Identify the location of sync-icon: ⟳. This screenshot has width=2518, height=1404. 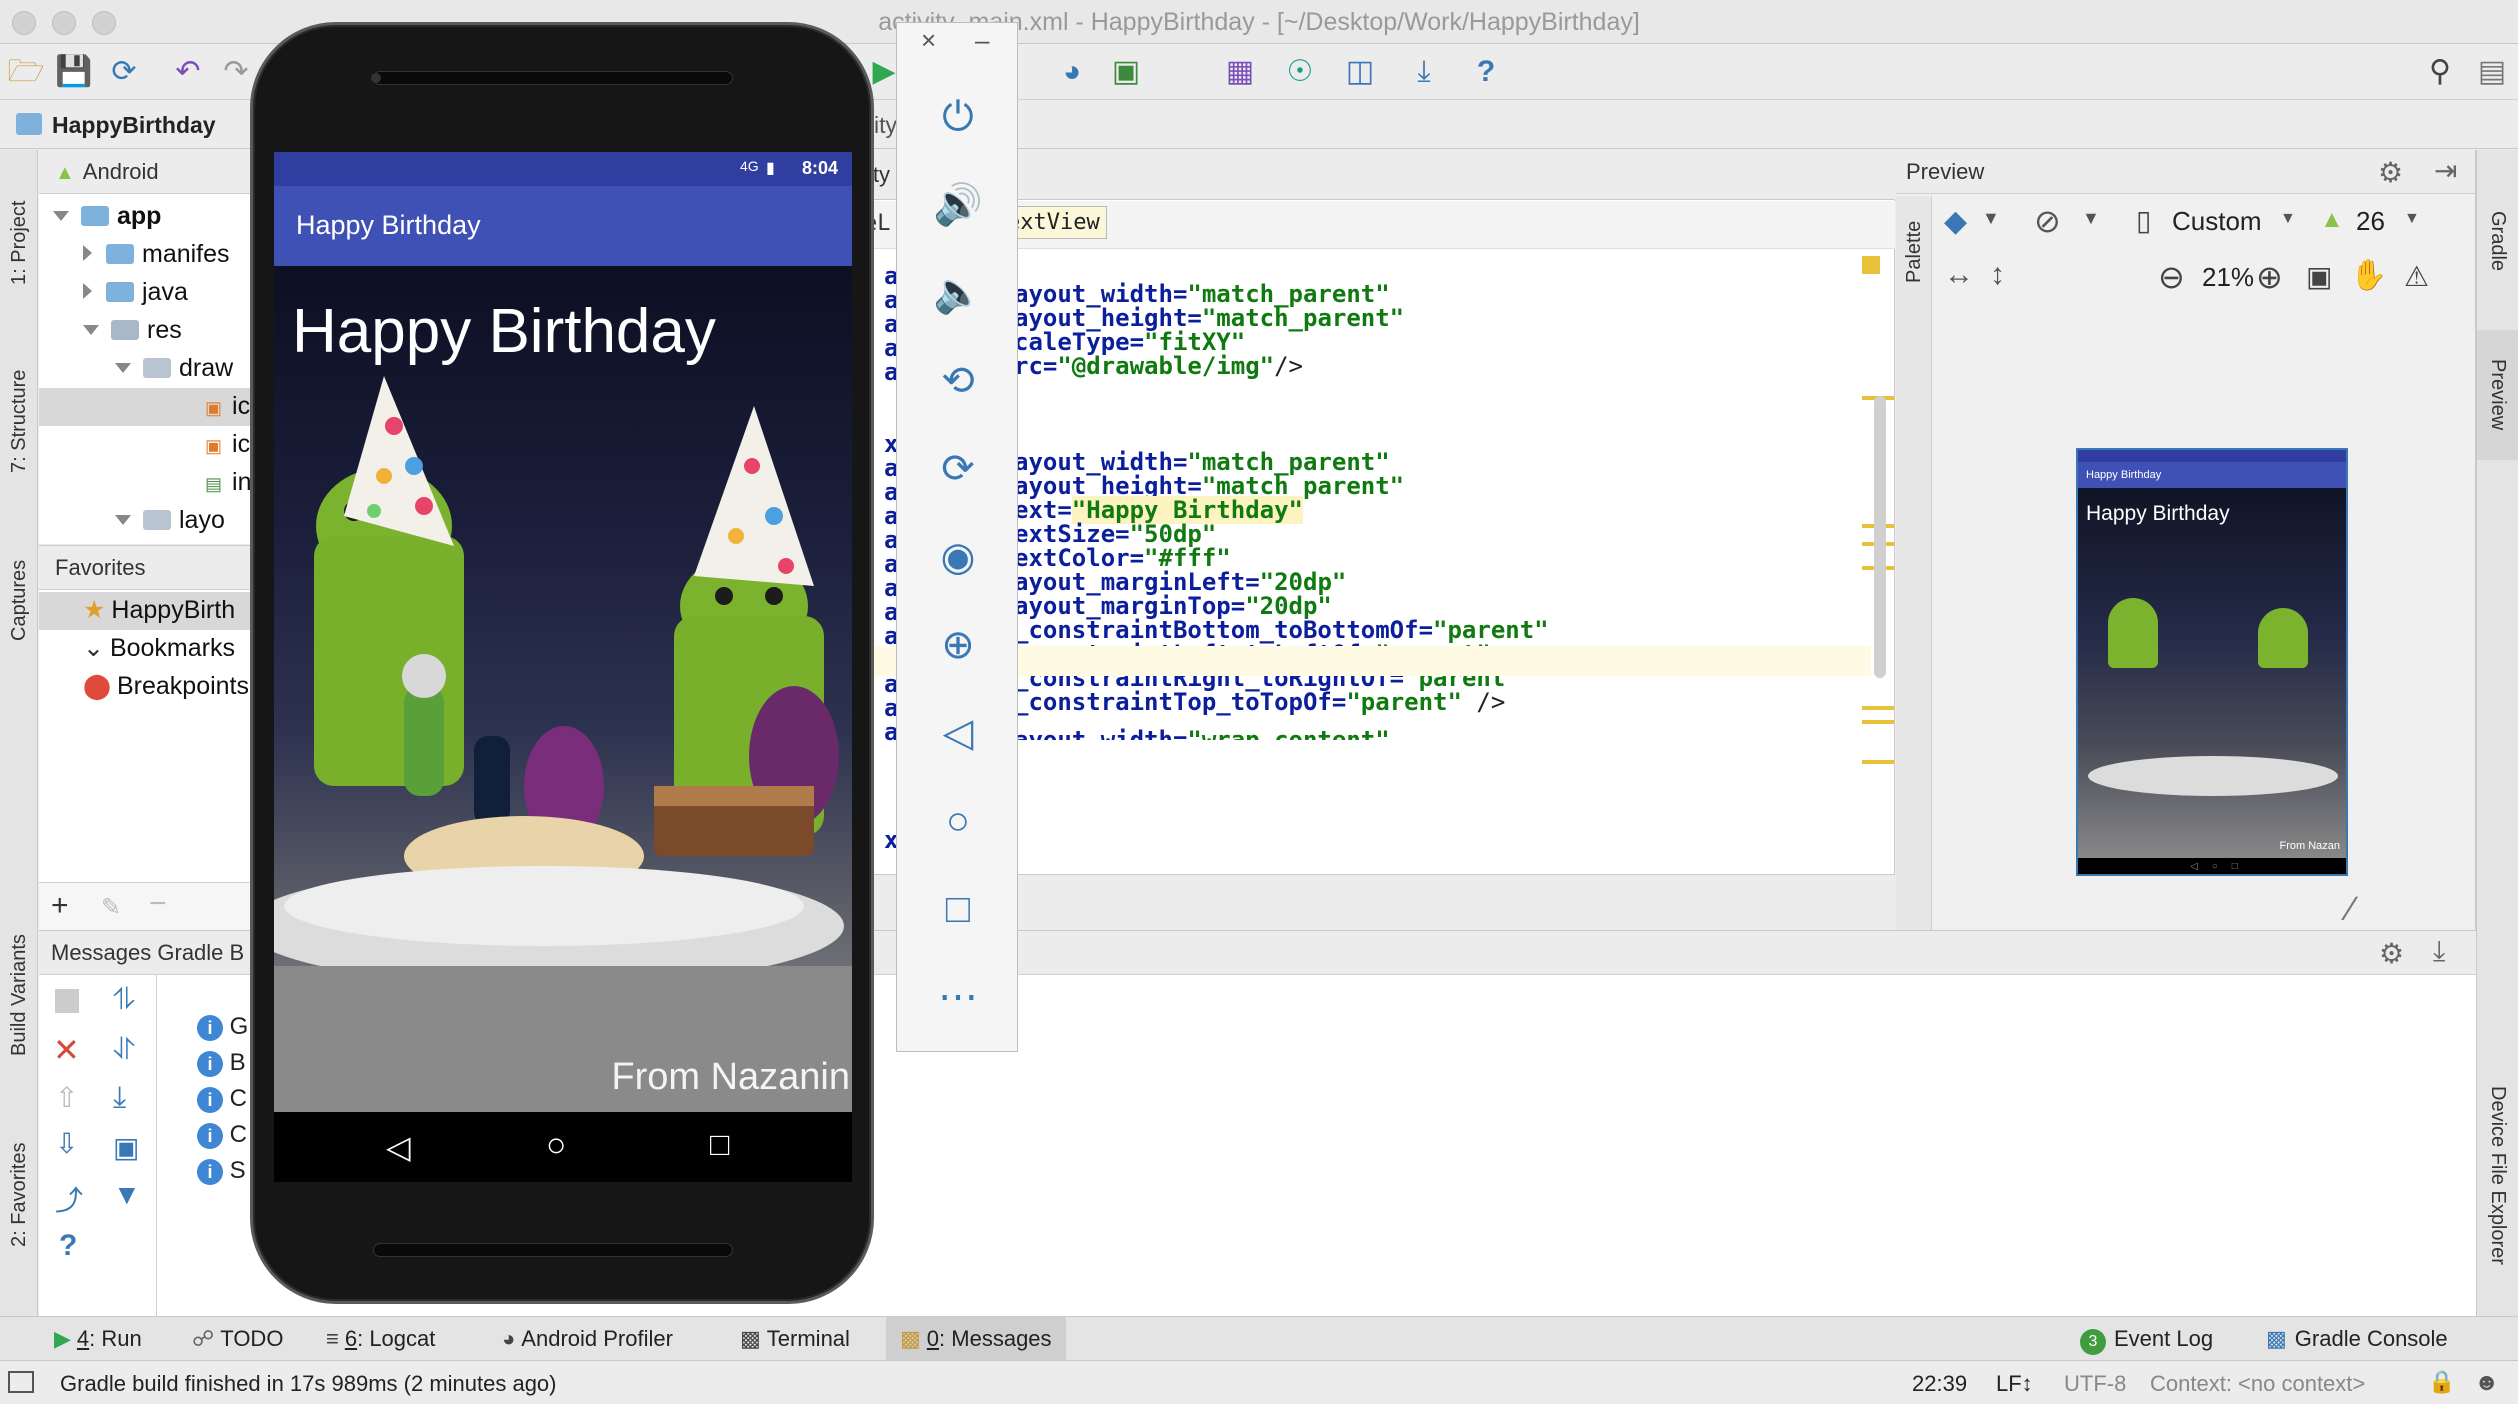
(124, 72).